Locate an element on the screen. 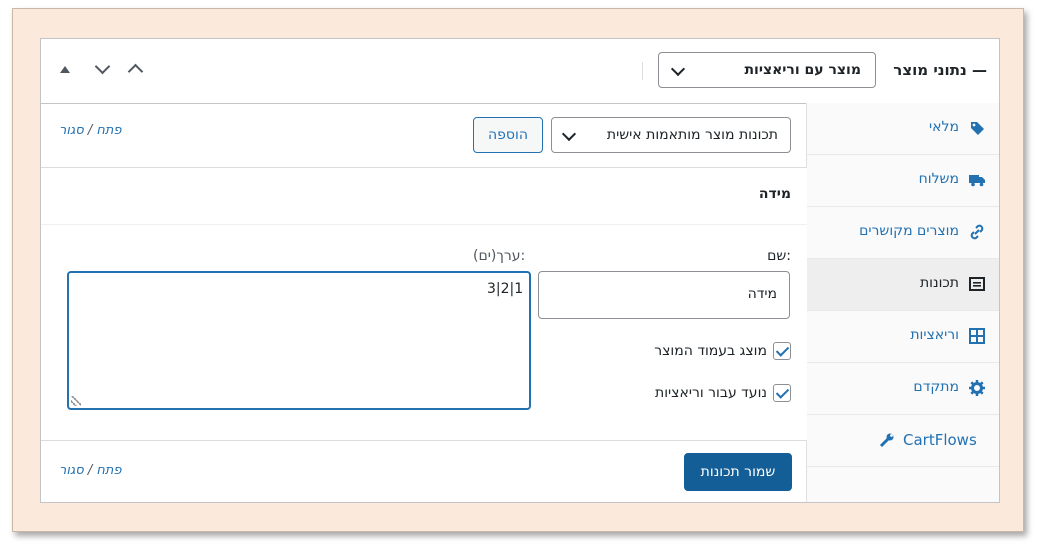  grid-icon is located at coordinates (977, 336).